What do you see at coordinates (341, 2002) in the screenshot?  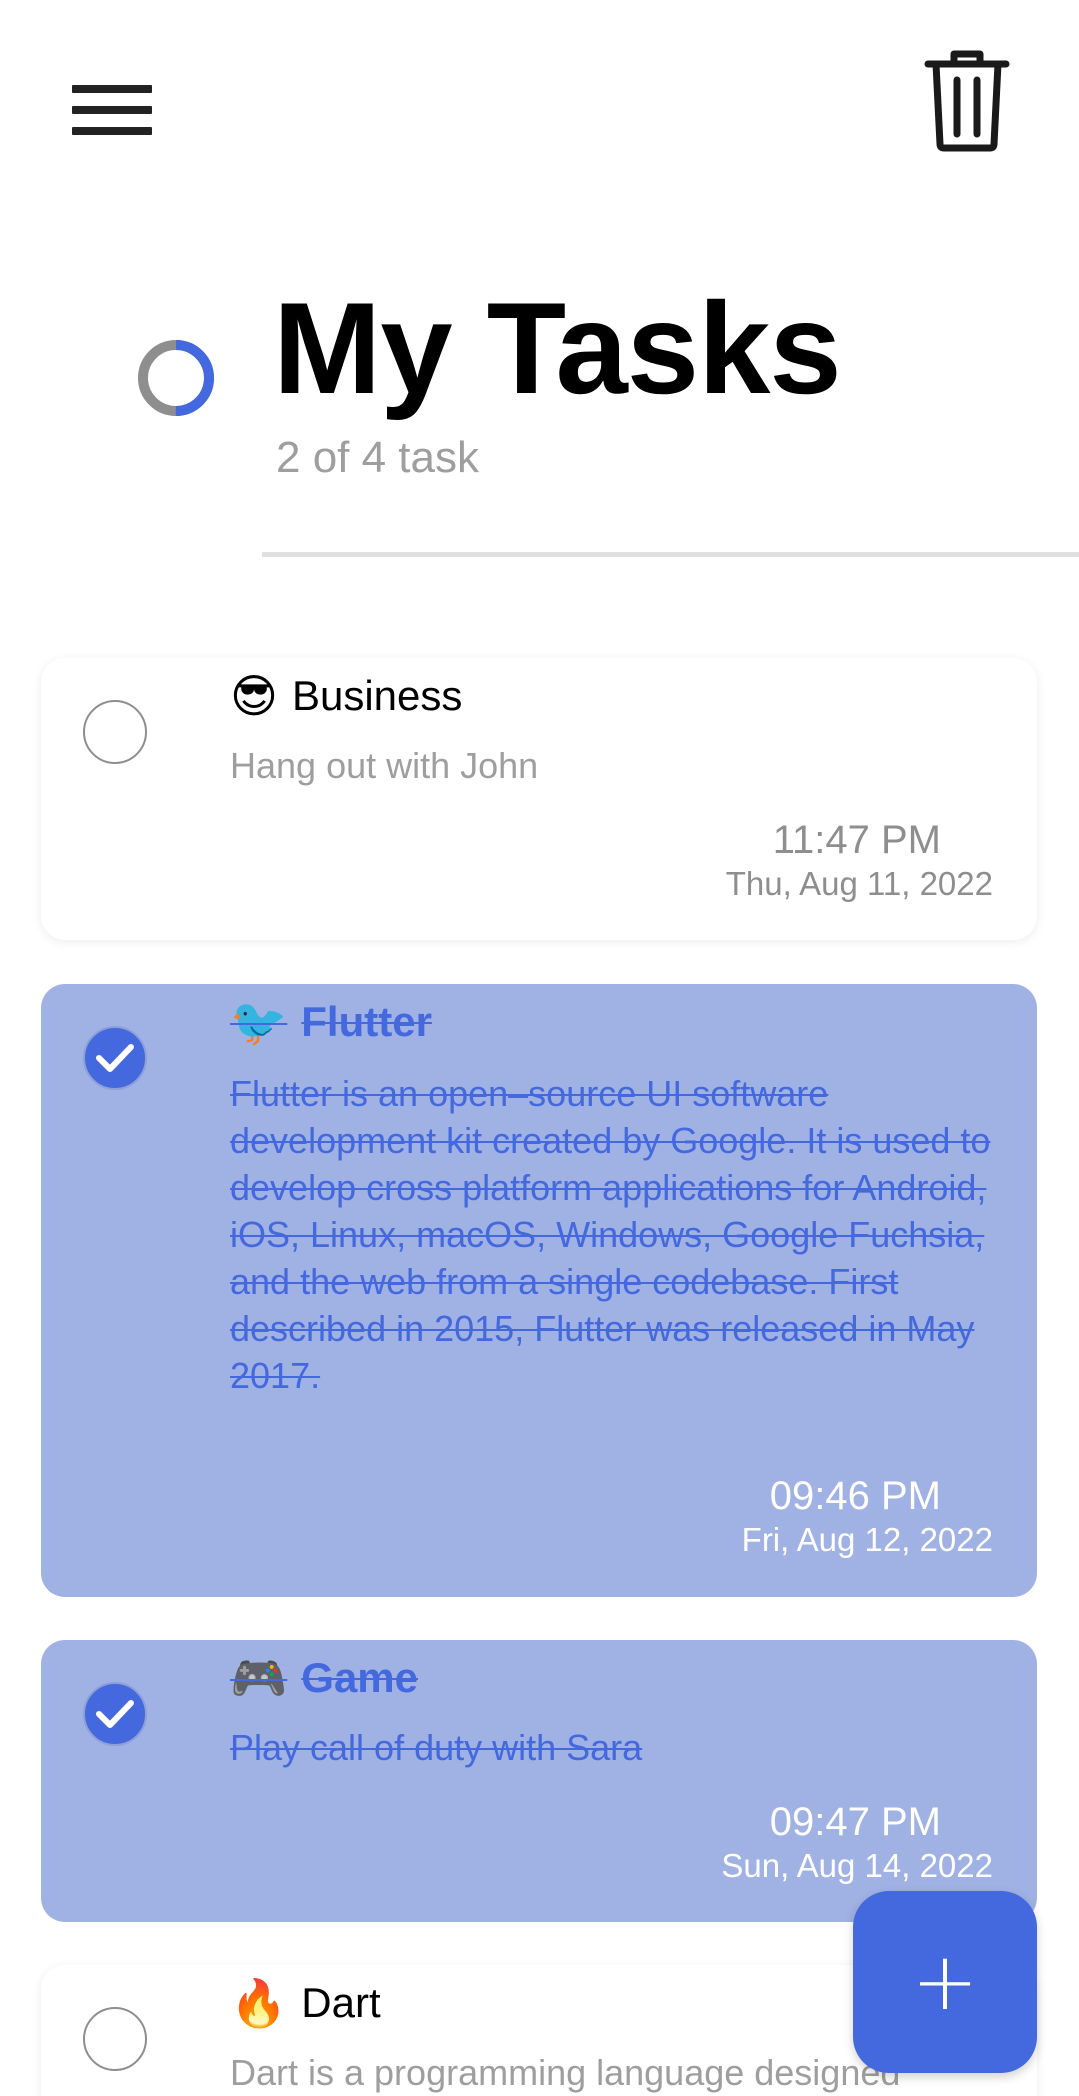 I see `task-category: Dart` at bounding box center [341, 2002].